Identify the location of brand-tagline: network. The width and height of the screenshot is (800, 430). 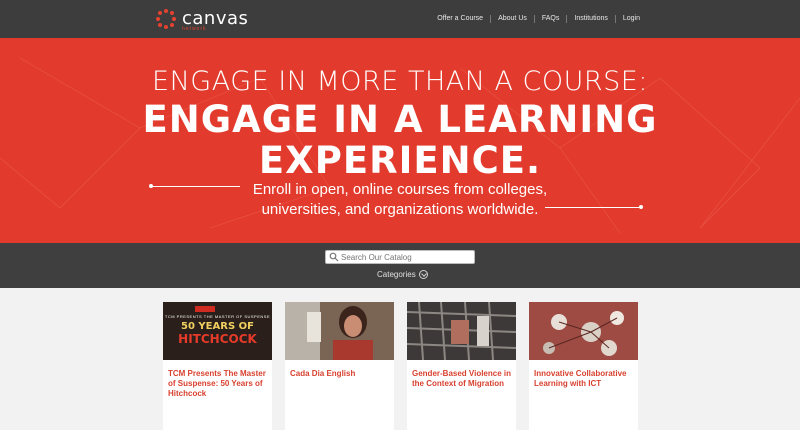
(194, 29).